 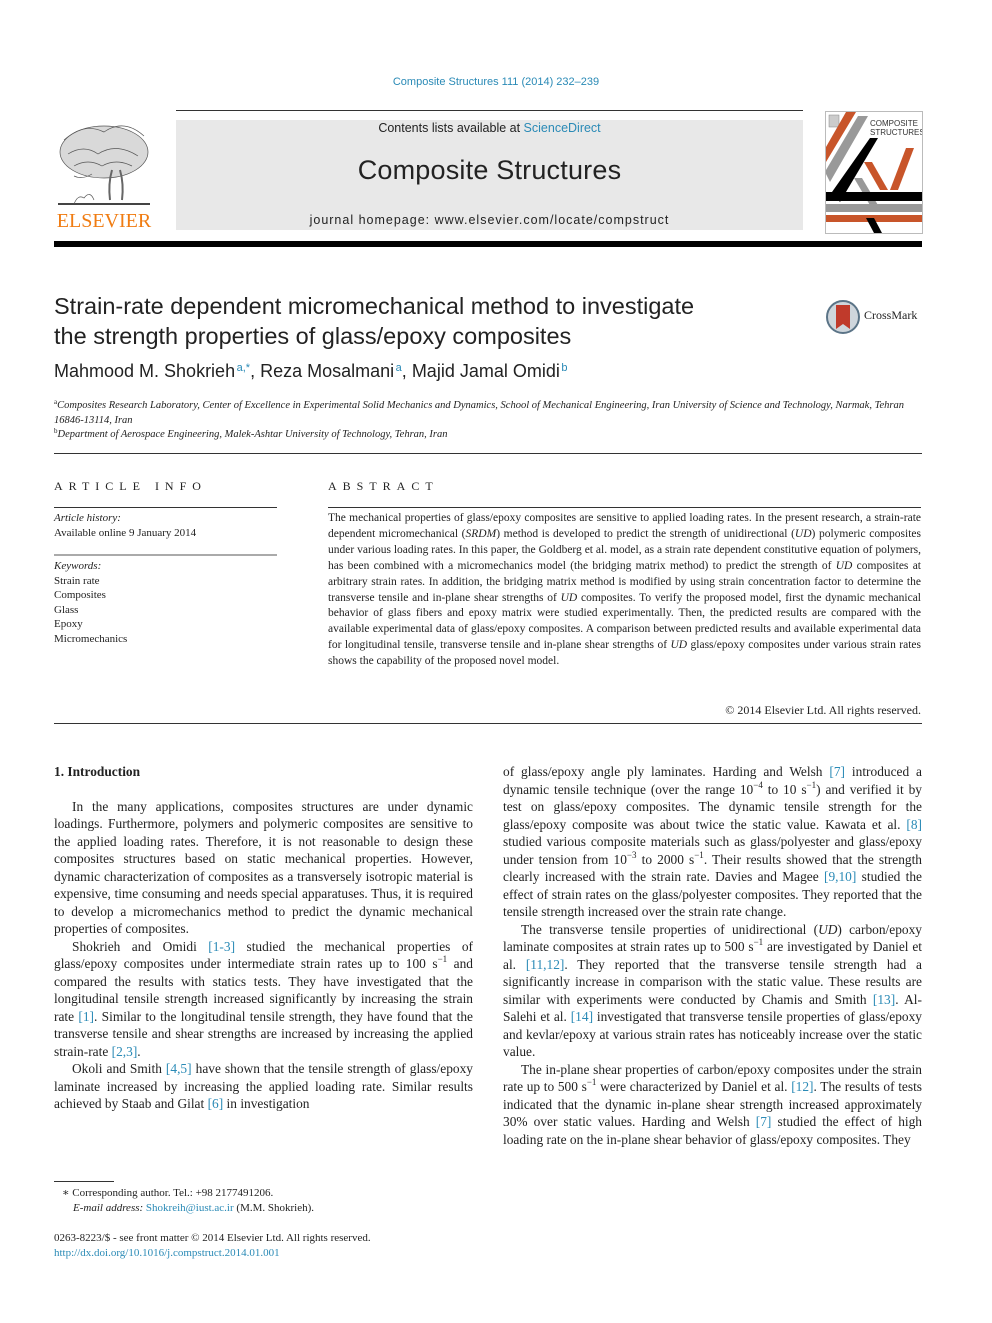 What do you see at coordinates (78, 566) in the screenshot?
I see `keywords-label: Keywords:` at bounding box center [78, 566].